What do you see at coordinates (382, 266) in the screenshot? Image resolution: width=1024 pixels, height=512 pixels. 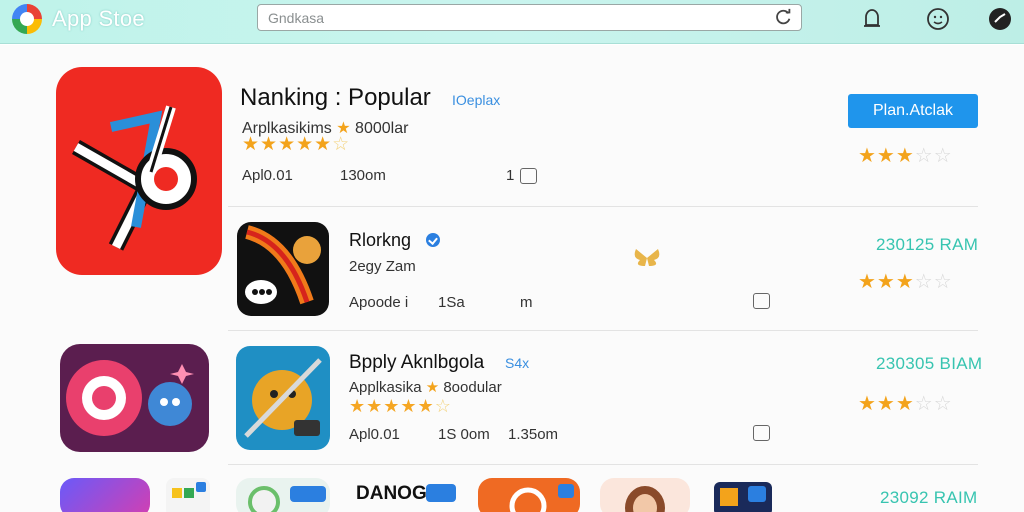 I see `app-subtitle-rlorkng: 2egy Zam` at bounding box center [382, 266].